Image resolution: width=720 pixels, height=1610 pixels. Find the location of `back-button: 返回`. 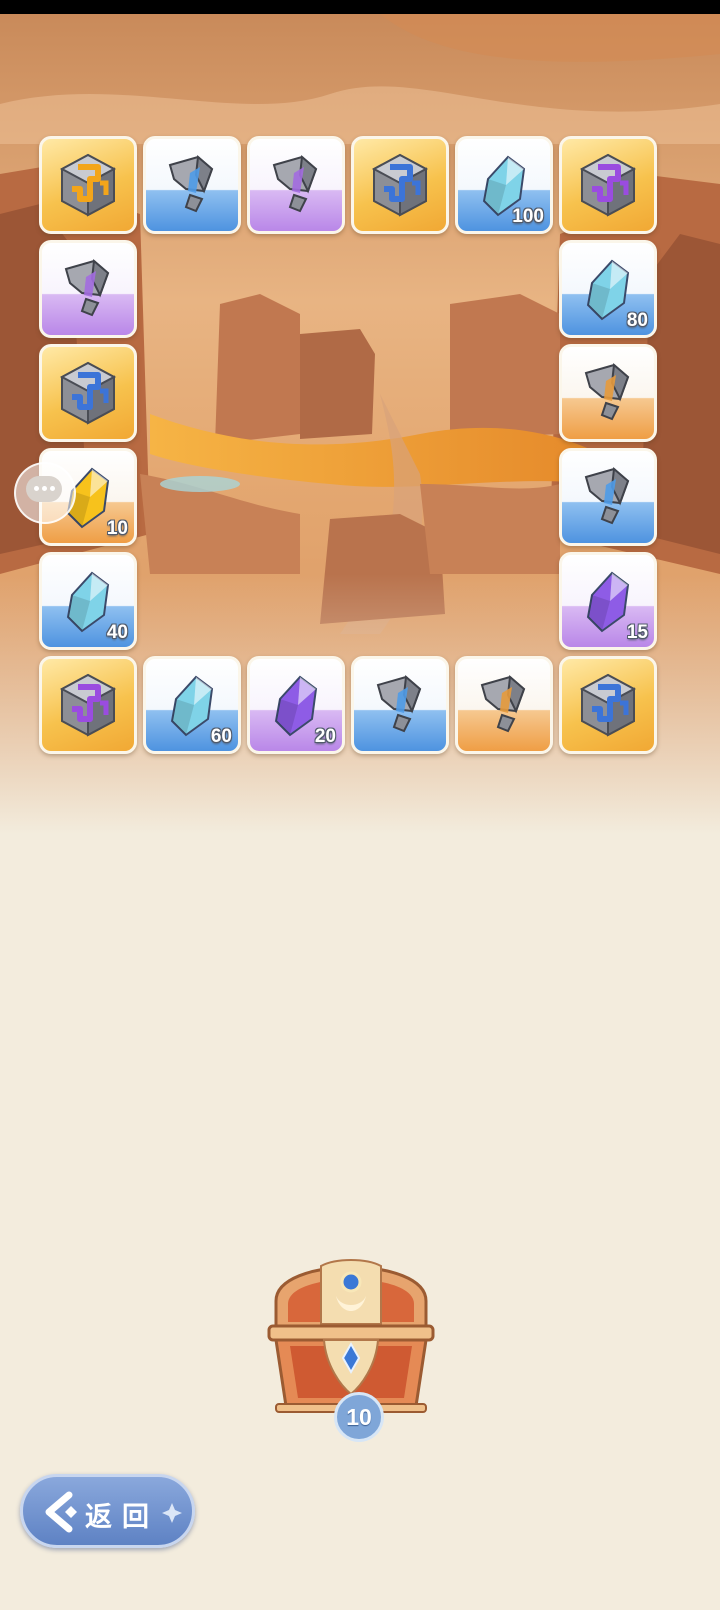

back-button: 返回 is located at coordinates (107, 1511).